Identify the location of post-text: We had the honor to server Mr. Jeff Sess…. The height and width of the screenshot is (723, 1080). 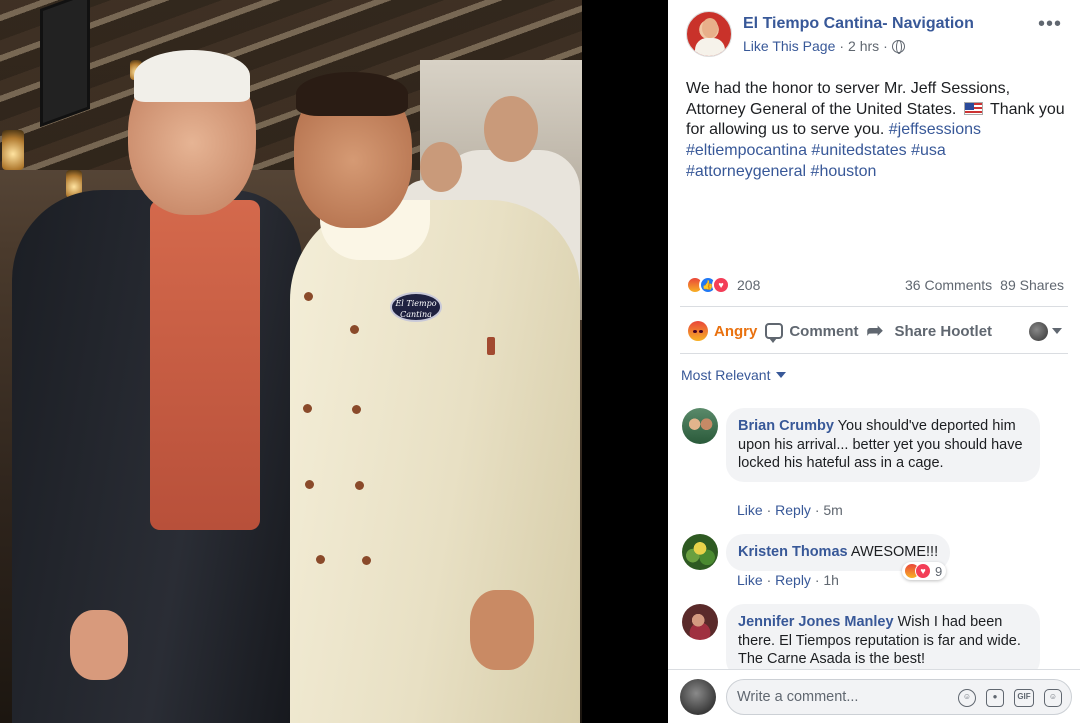
(876, 131).